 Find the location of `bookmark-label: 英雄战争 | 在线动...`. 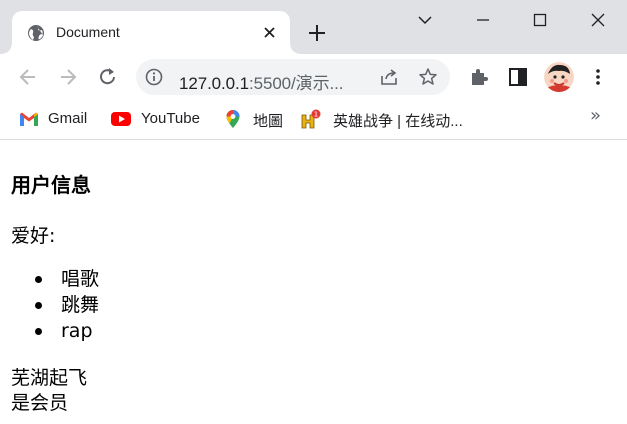

bookmark-label: 英雄战争 | 在线动... is located at coordinates (398, 121).